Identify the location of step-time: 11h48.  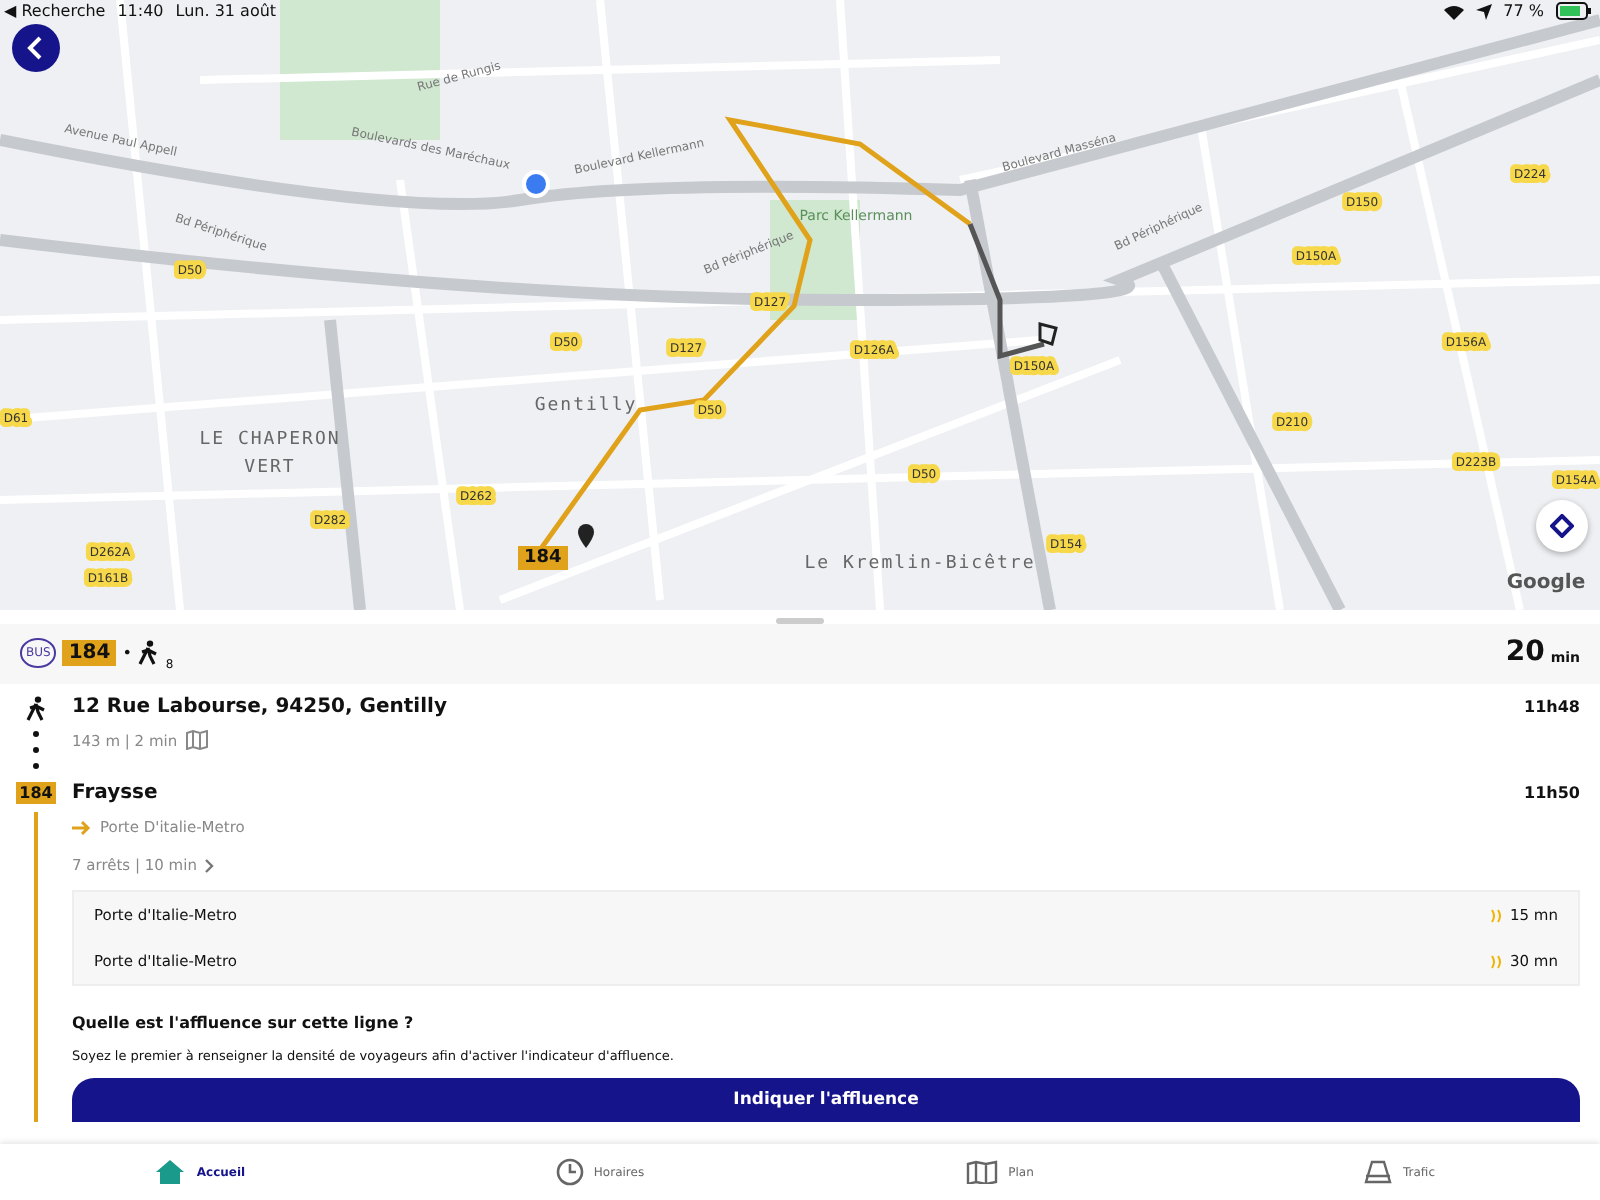
(1552, 707).